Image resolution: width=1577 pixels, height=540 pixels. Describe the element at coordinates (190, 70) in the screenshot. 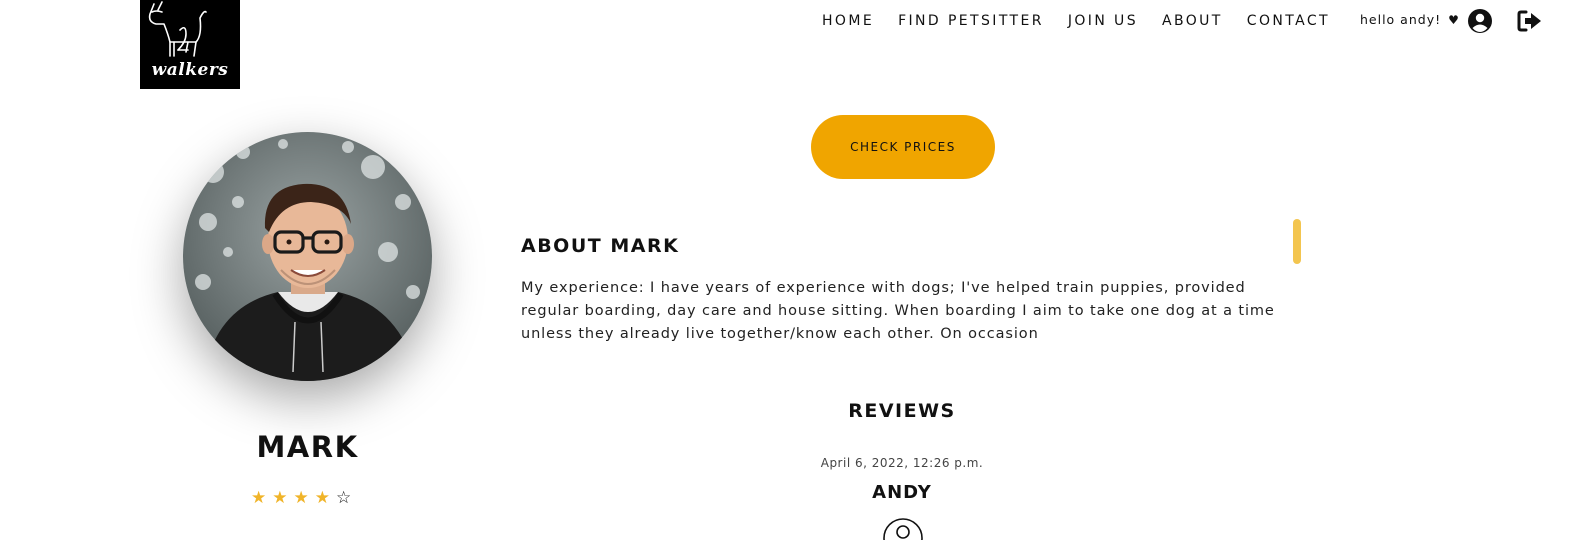

I see `logo-wordmark: walkers` at that location.